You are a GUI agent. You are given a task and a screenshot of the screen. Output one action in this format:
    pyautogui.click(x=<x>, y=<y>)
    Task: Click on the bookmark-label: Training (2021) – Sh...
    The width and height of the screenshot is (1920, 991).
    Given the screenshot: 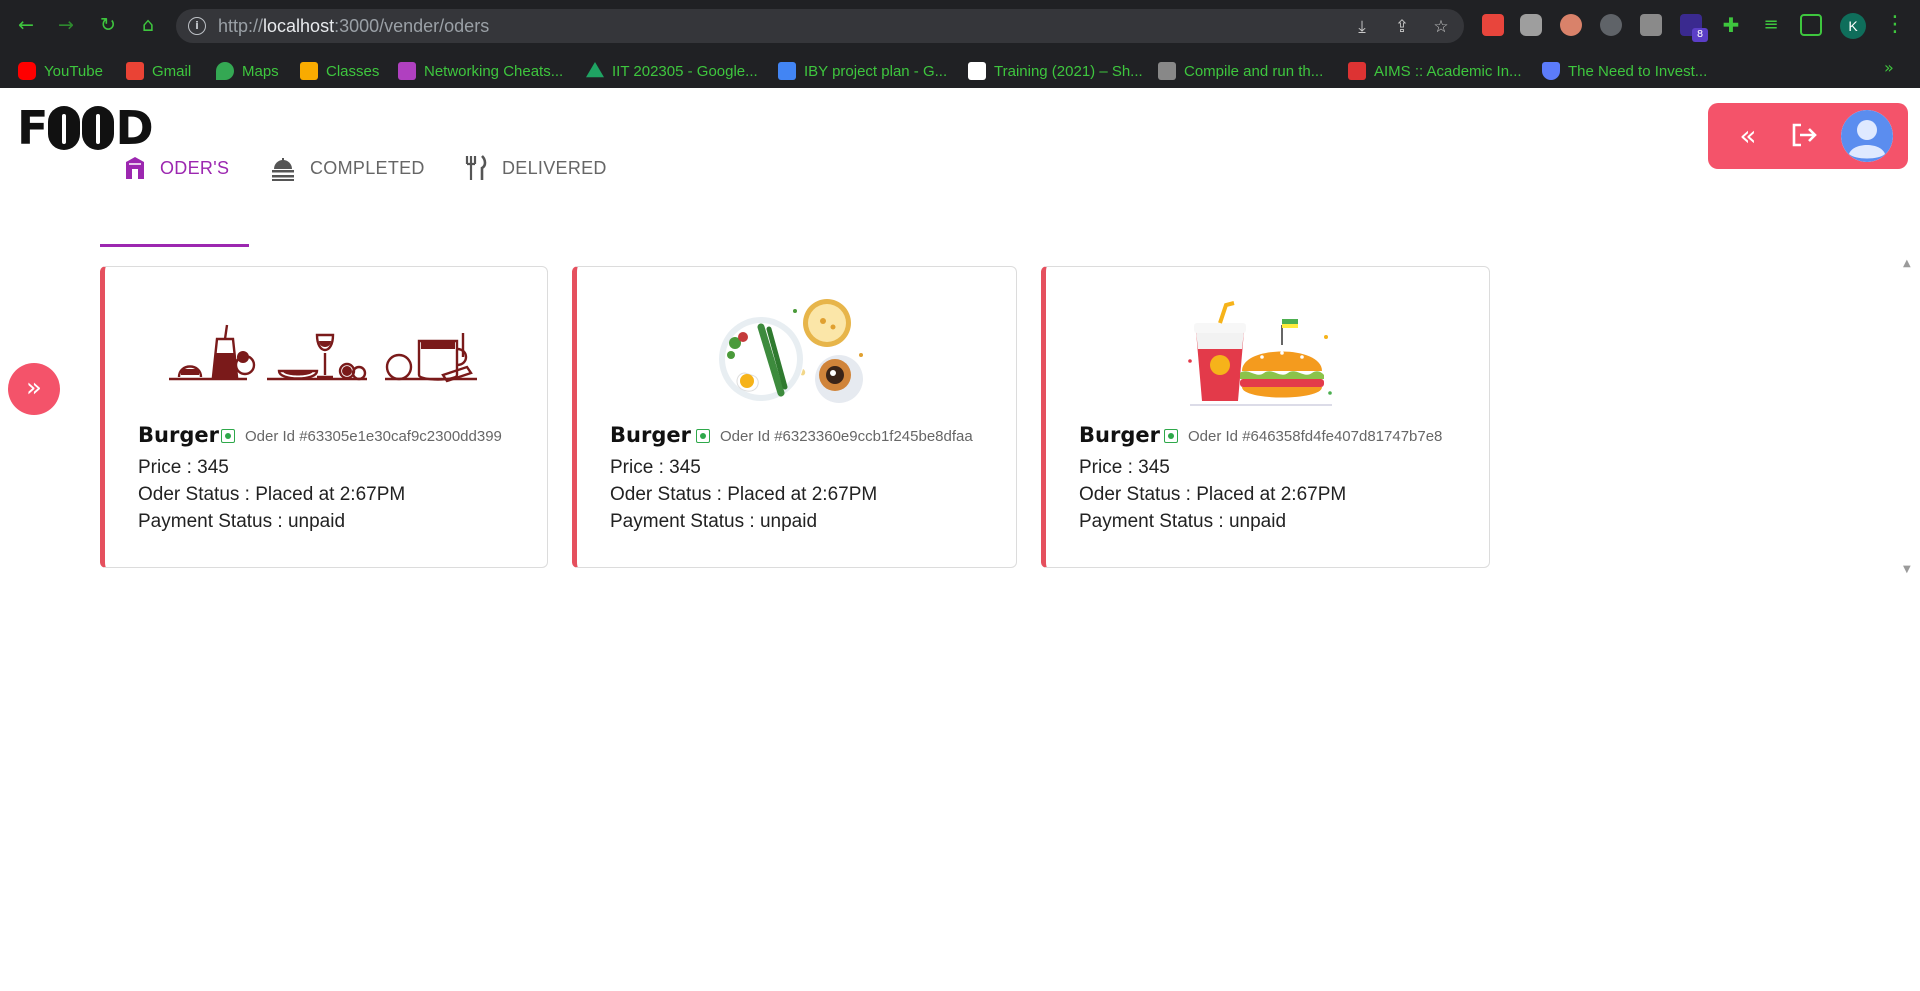 What is the action you would take?
    pyautogui.click(x=1068, y=71)
    